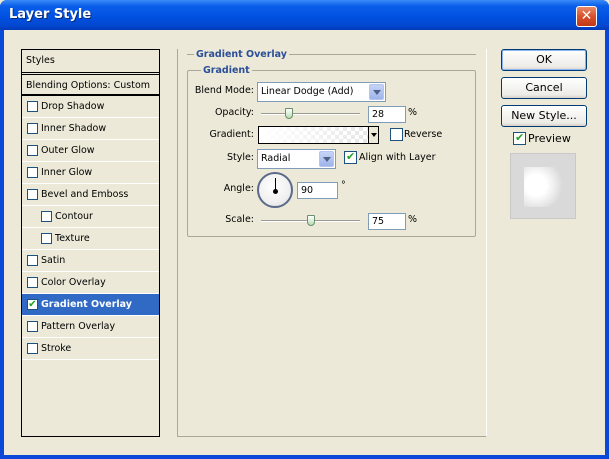  I want to click on style-item-pattern-overlay: Pattern Overlay, so click(90, 327).